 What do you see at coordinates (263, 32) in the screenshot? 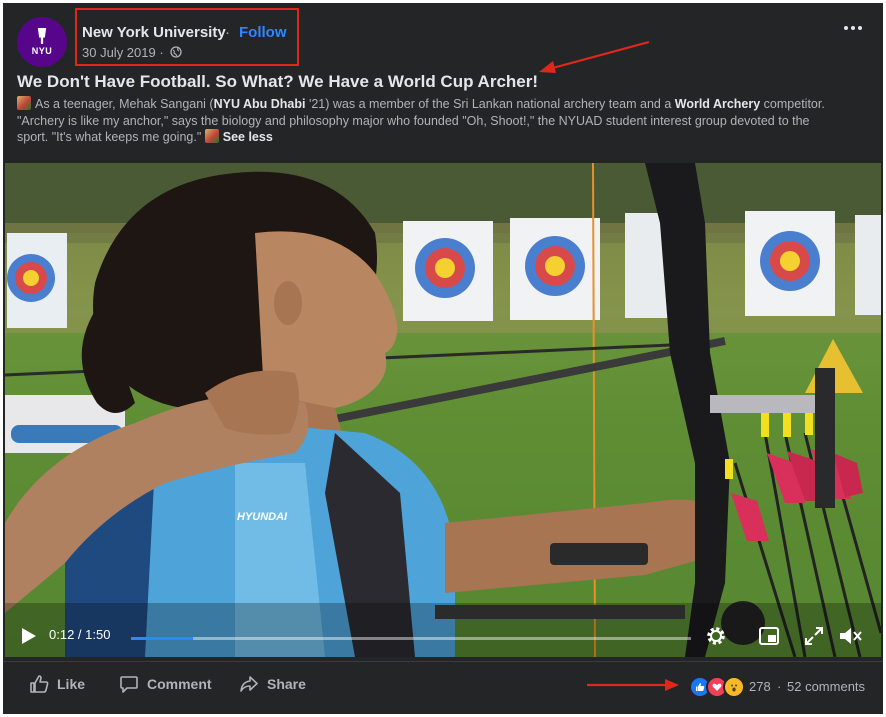
I see `follow-button: Follow` at bounding box center [263, 32].